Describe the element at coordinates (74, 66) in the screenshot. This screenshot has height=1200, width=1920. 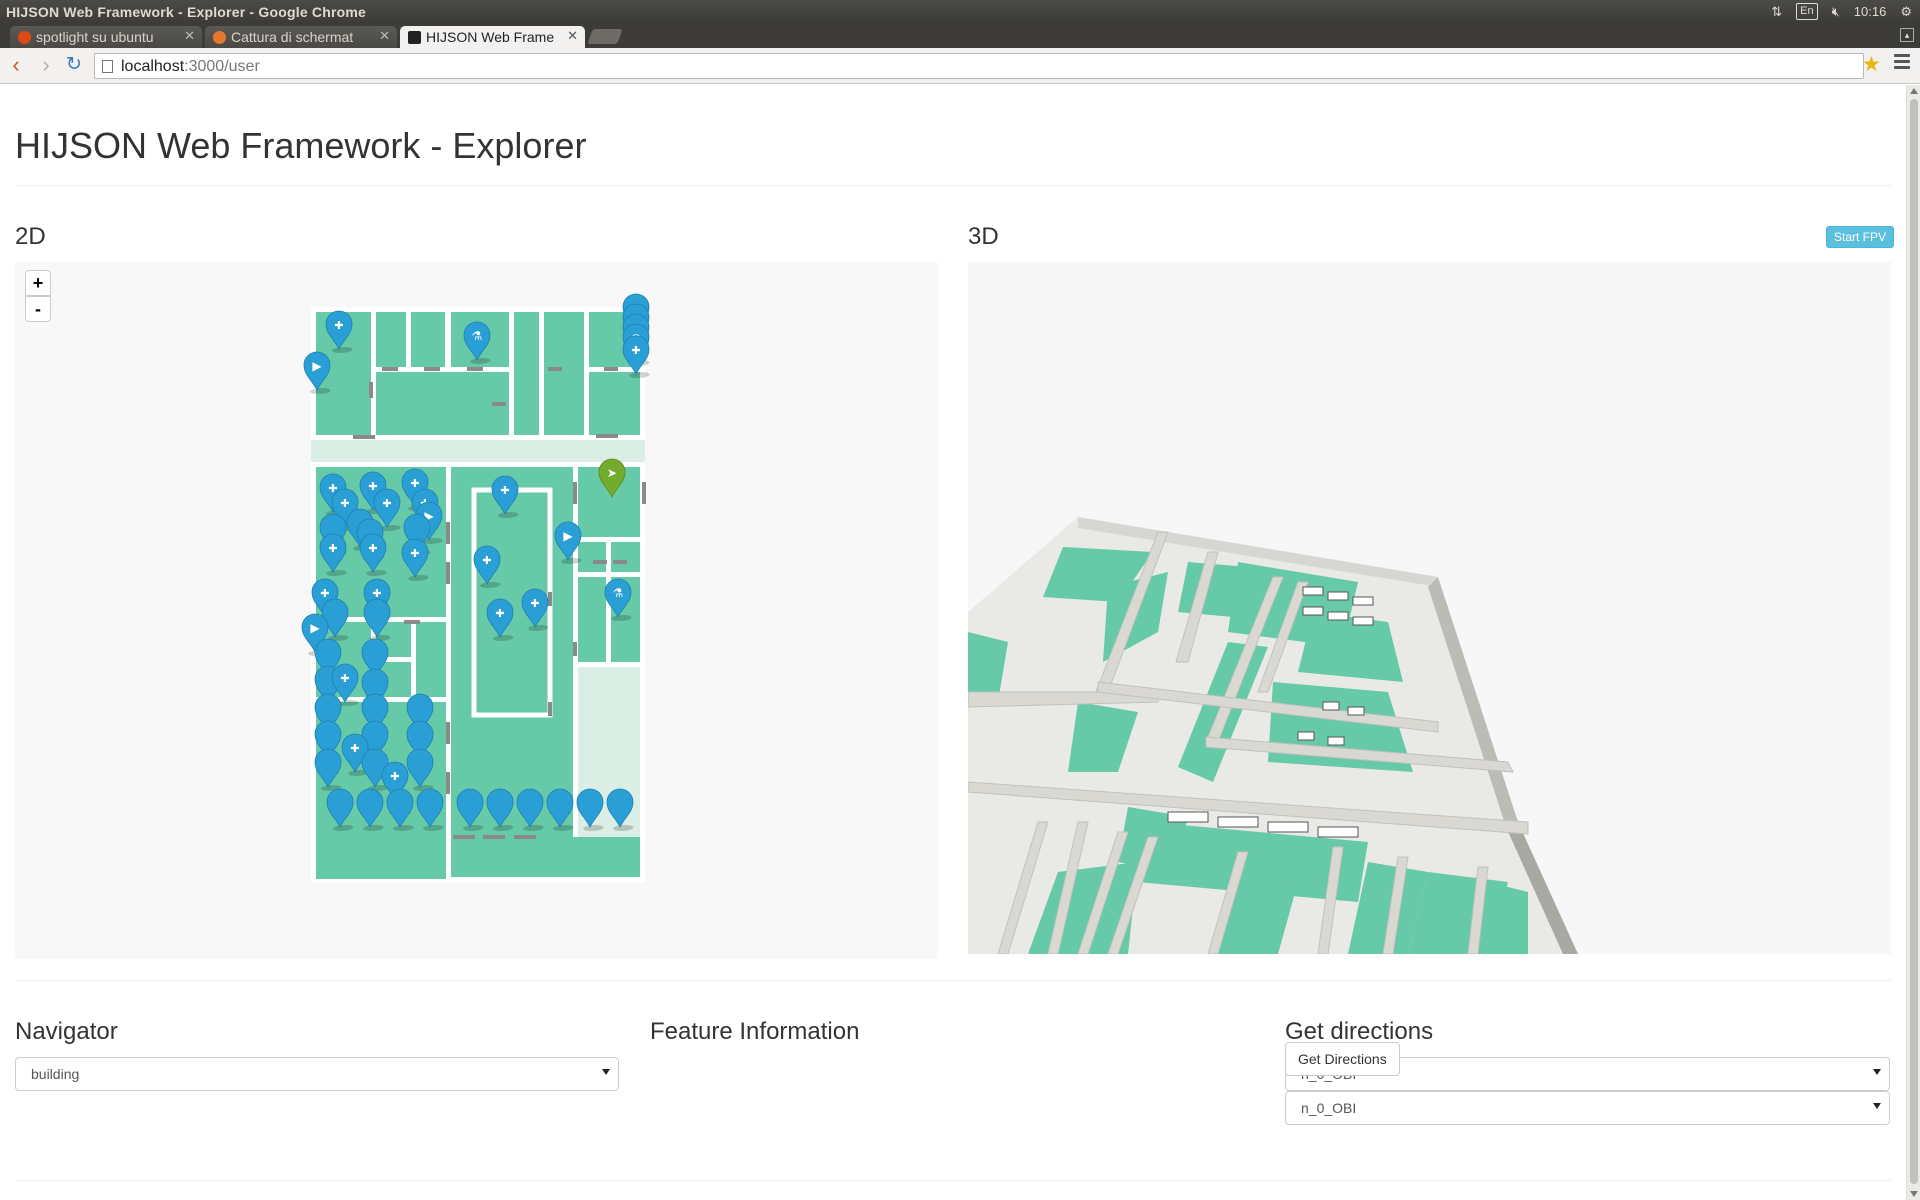
I see `reload-icon: ↻` at that location.